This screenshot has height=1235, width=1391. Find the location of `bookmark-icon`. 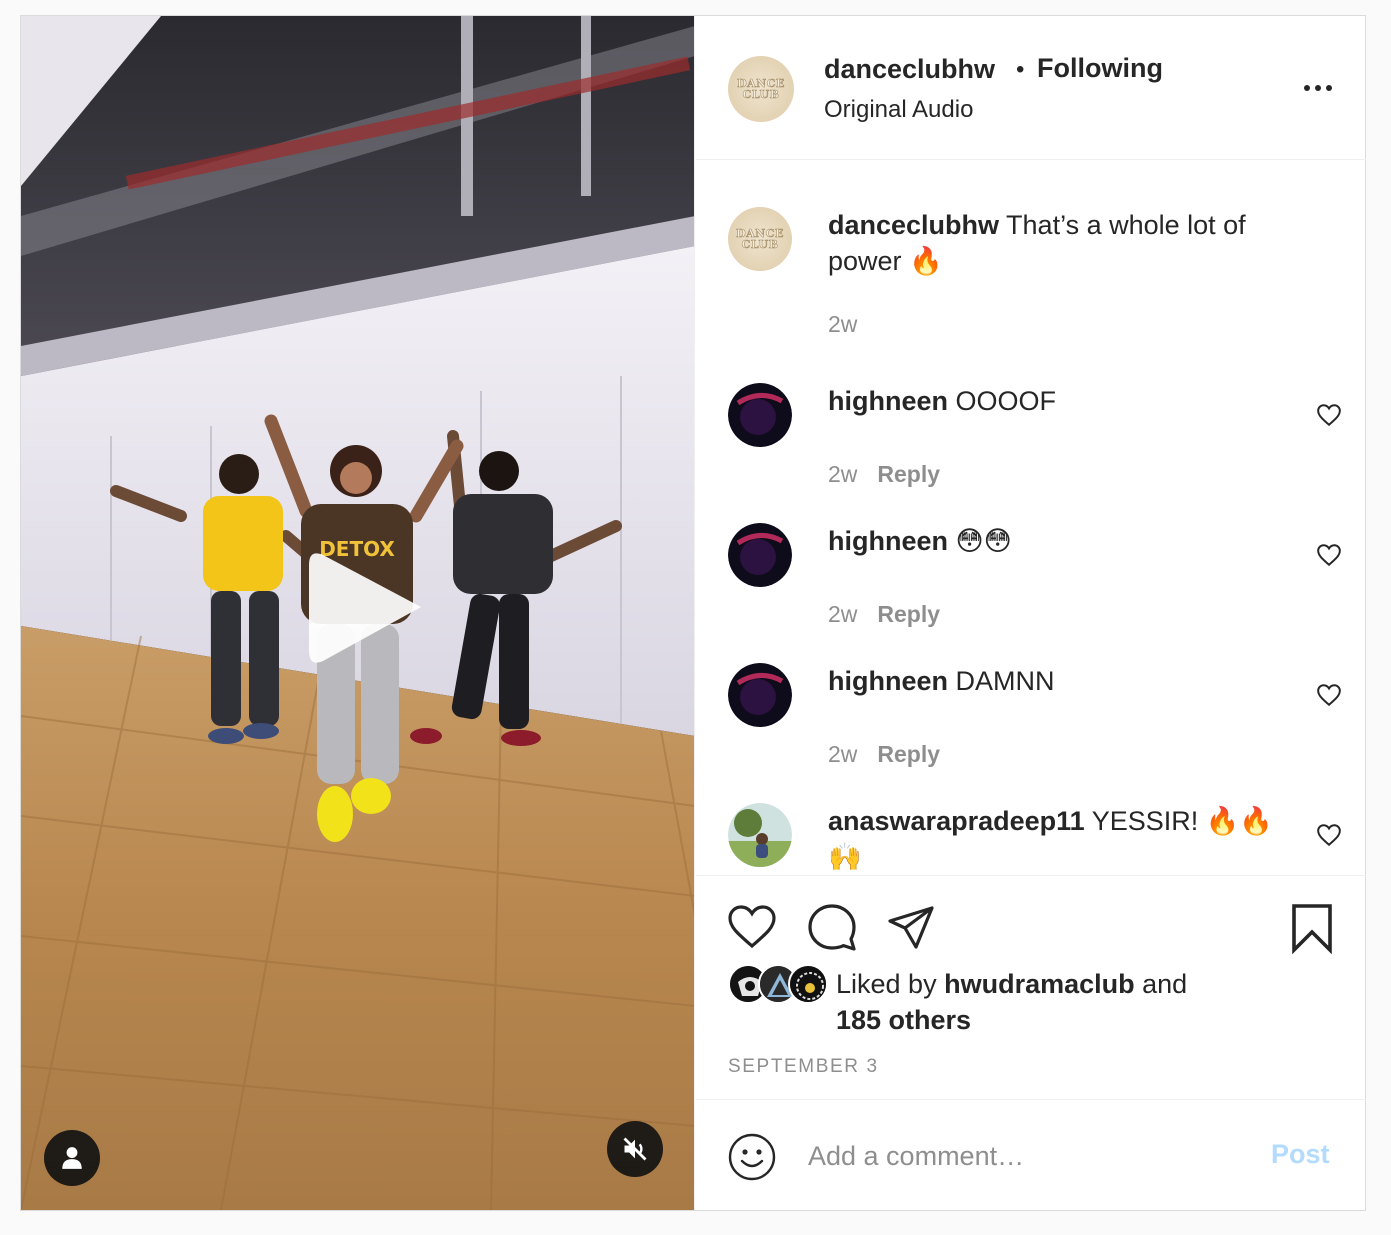

bookmark-icon is located at coordinates (1312, 928).